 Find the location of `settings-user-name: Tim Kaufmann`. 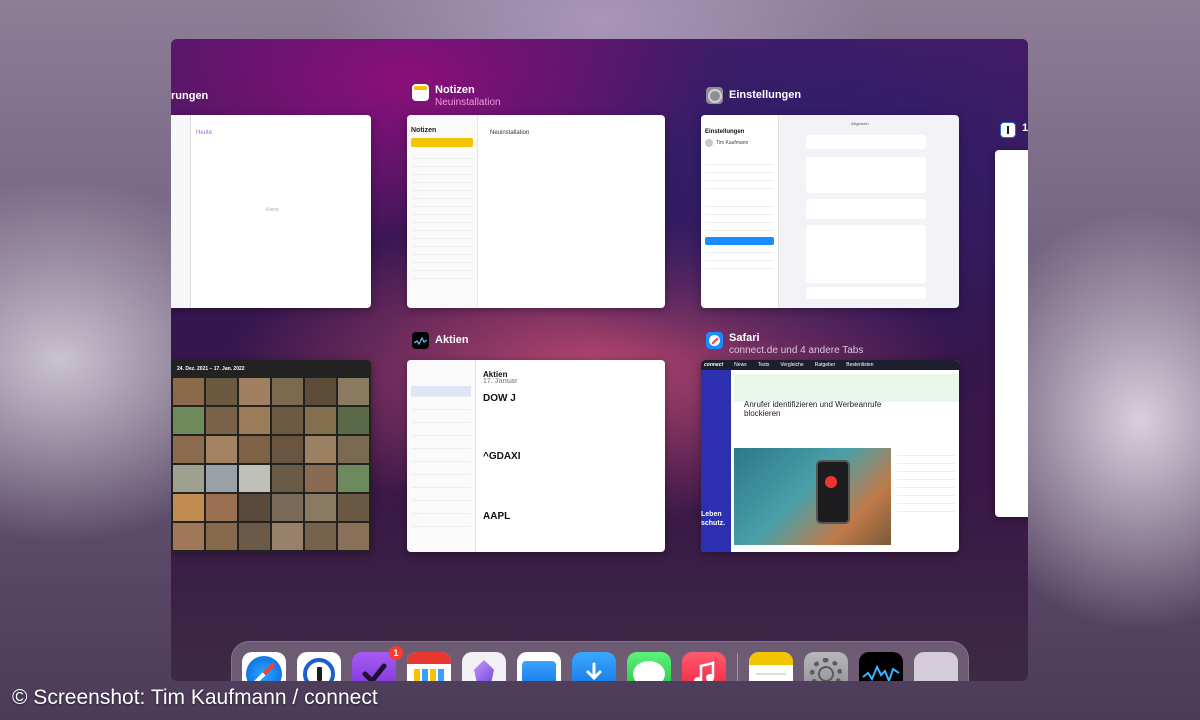

settings-user-name: Tim Kaufmann is located at coordinates (732, 142).